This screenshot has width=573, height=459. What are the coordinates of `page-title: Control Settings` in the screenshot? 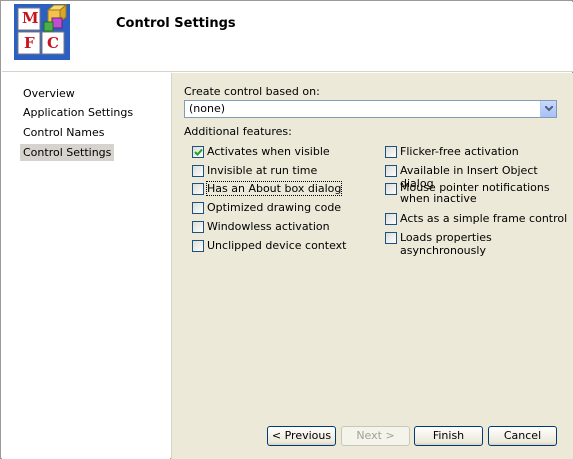 It's located at (176, 23).